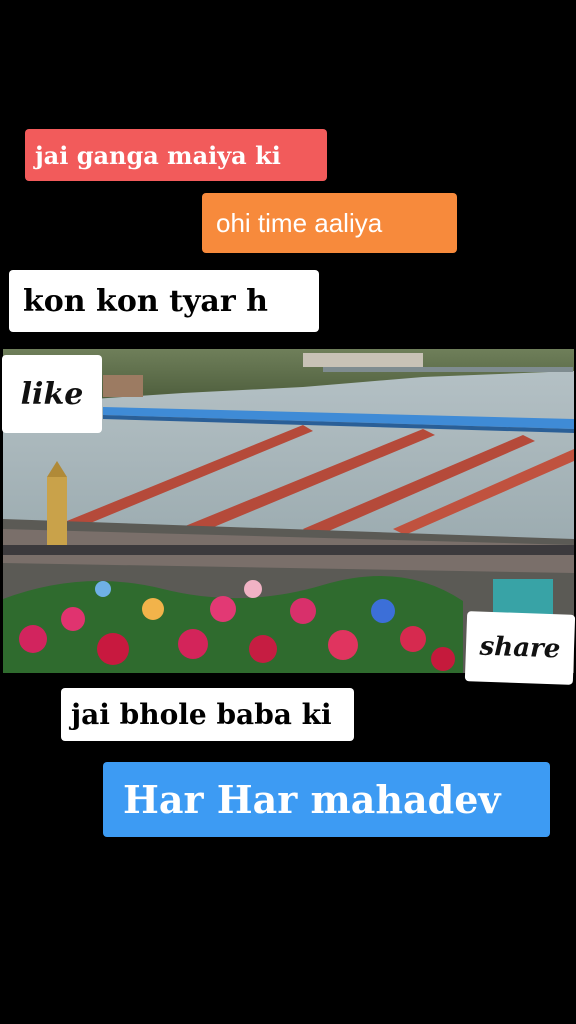 The image size is (576, 1024). Describe the element at coordinates (52, 394) in the screenshot. I see `like-sticker: like` at that location.